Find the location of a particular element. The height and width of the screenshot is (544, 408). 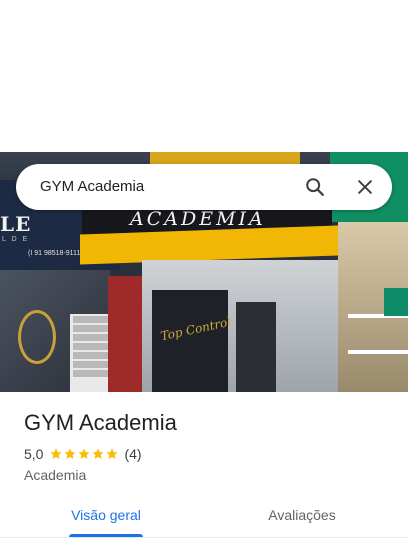

photo-list-board is located at coordinates (91, 353).